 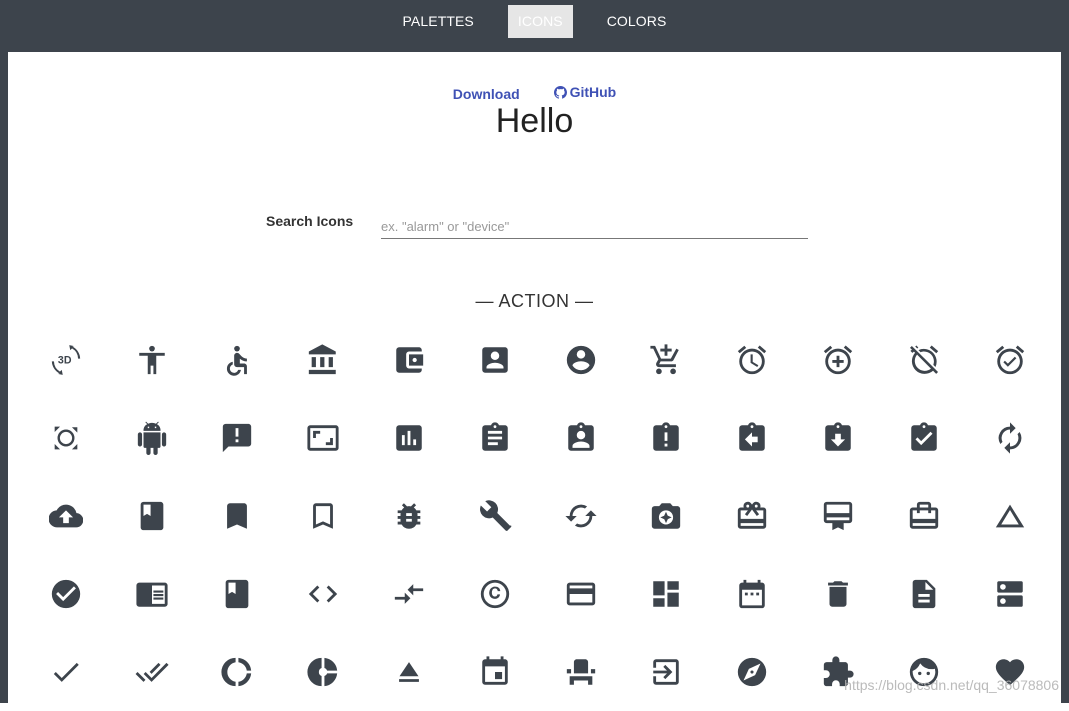 What do you see at coordinates (584, 92) in the screenshot?
I see `github-link: GitHub` at bounding box center [584, 92].